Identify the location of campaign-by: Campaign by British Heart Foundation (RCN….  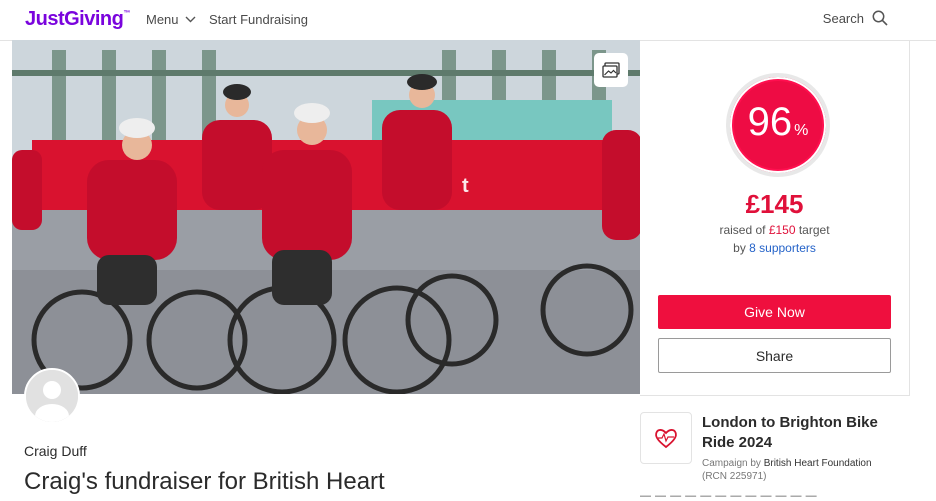
(787, 470).